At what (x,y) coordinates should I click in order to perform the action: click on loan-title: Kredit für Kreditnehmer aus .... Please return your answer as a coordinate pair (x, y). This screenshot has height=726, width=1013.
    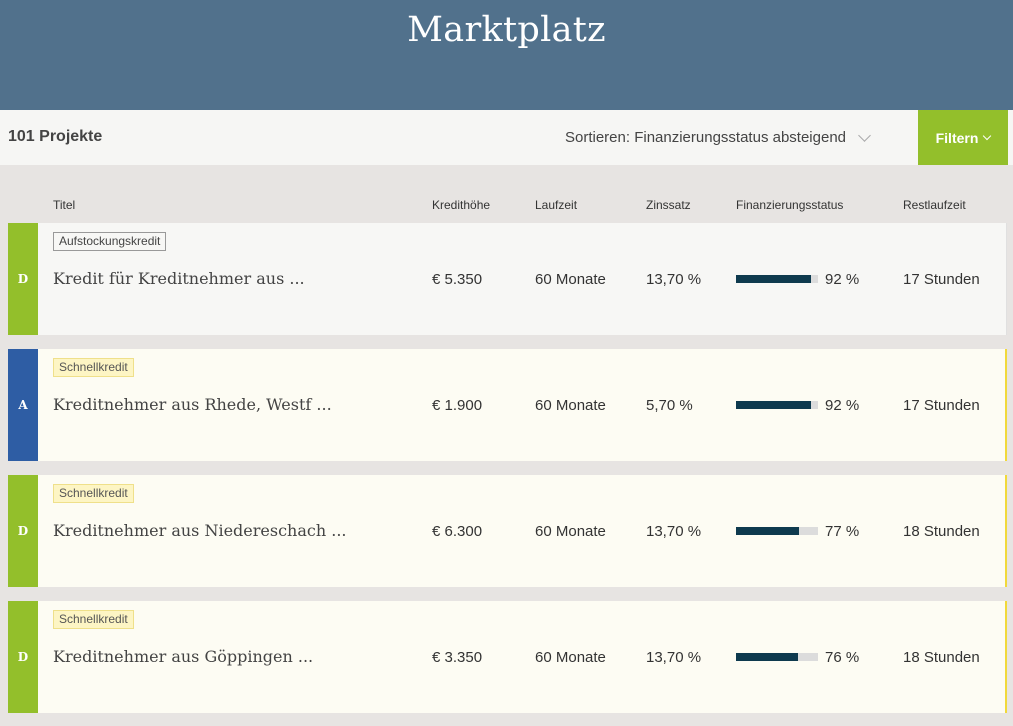
    Looking at the image, I should click on (179, 278).